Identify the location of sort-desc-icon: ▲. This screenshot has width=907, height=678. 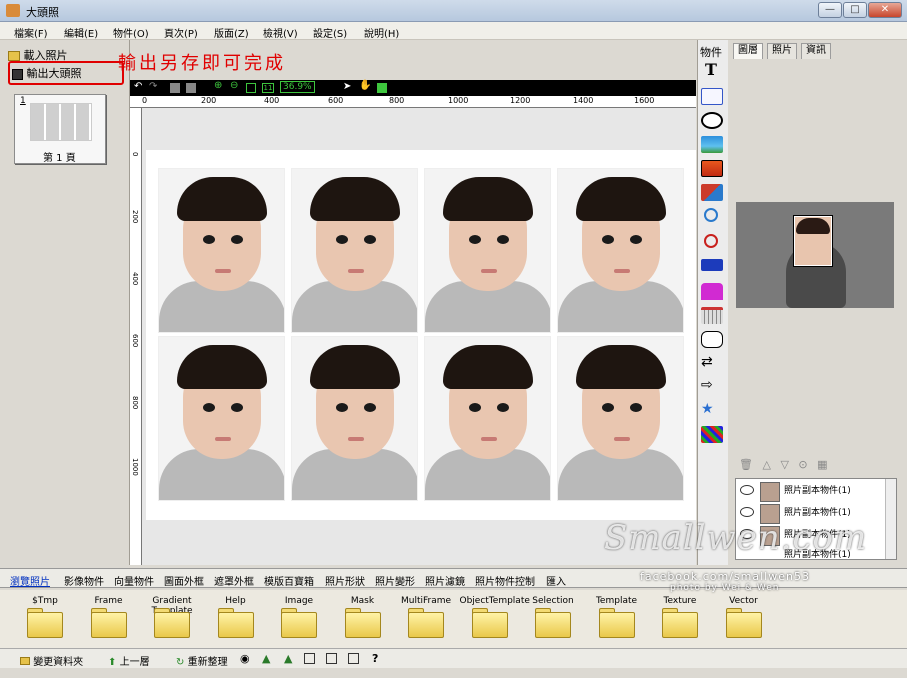
(288, 658).